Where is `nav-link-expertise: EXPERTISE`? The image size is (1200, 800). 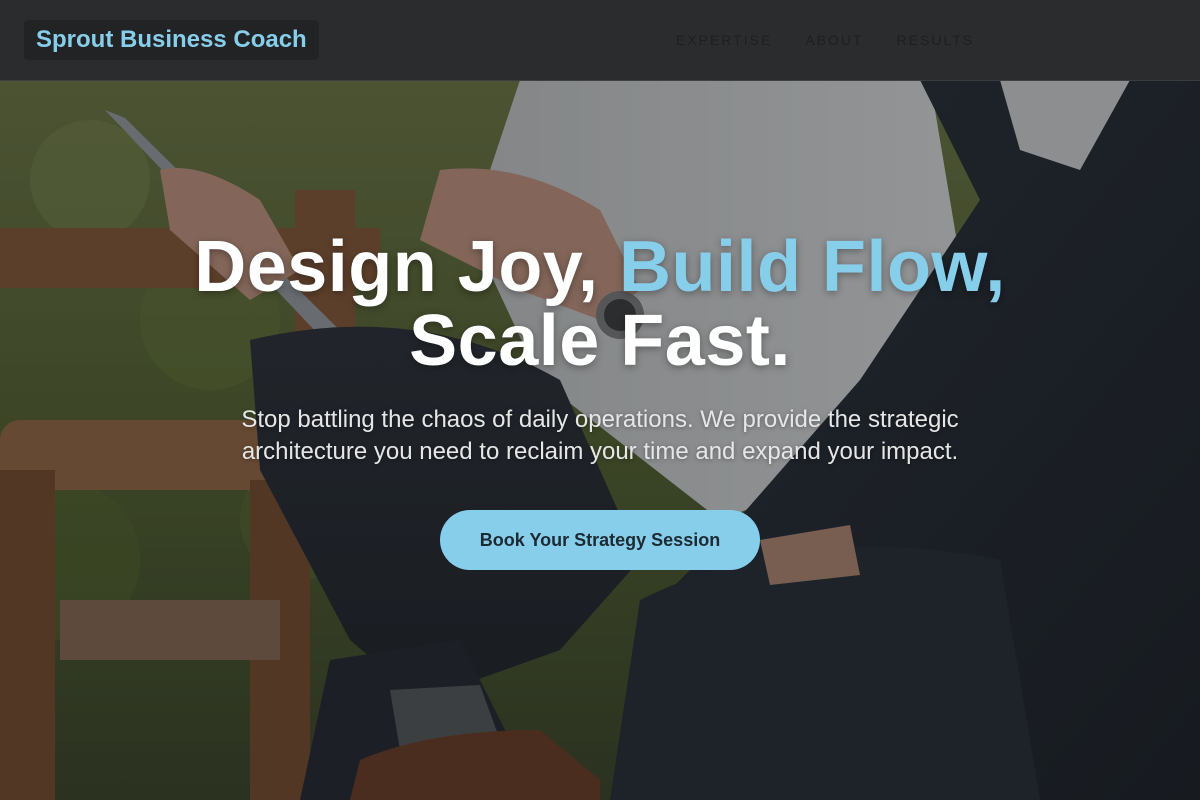 nav-link-expertise: EXPERTISE is located at coordinates (724, 40).